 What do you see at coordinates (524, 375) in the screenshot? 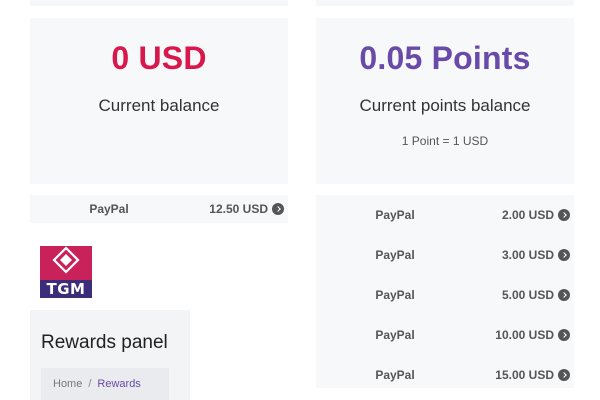
I see `reward-amount-text: 15.00 USD` at bounding box center [524, 375].